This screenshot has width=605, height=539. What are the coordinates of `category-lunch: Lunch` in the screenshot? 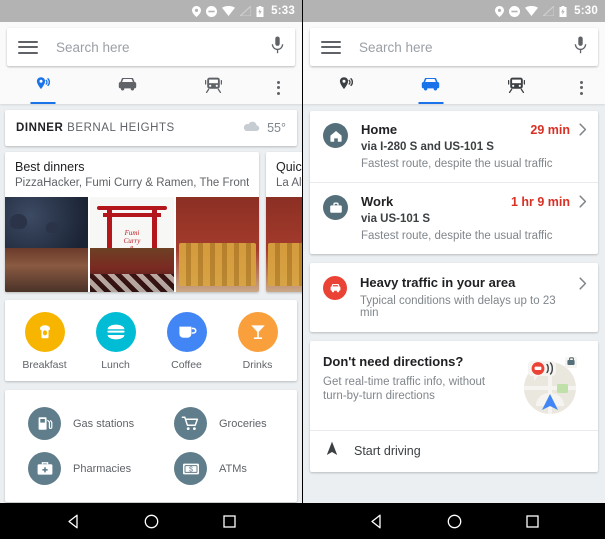 It's located at (115, 341).